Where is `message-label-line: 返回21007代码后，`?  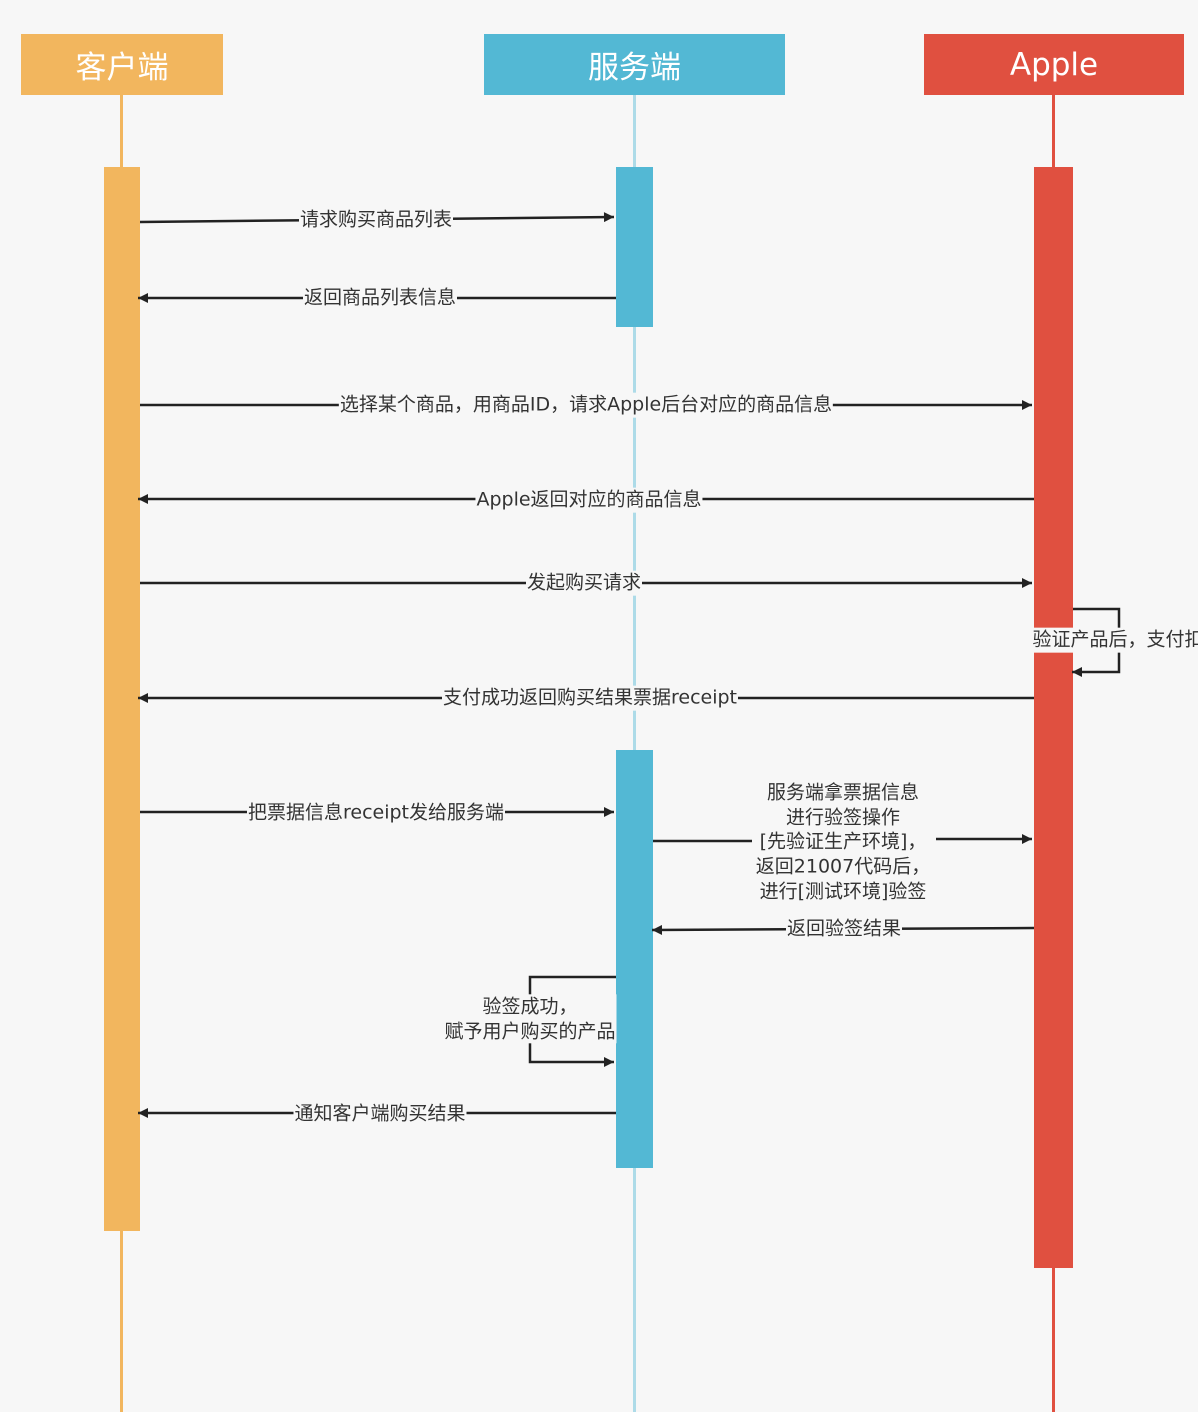 message-label-line: 返回21007代码后， is located at coordinates (843, 866).